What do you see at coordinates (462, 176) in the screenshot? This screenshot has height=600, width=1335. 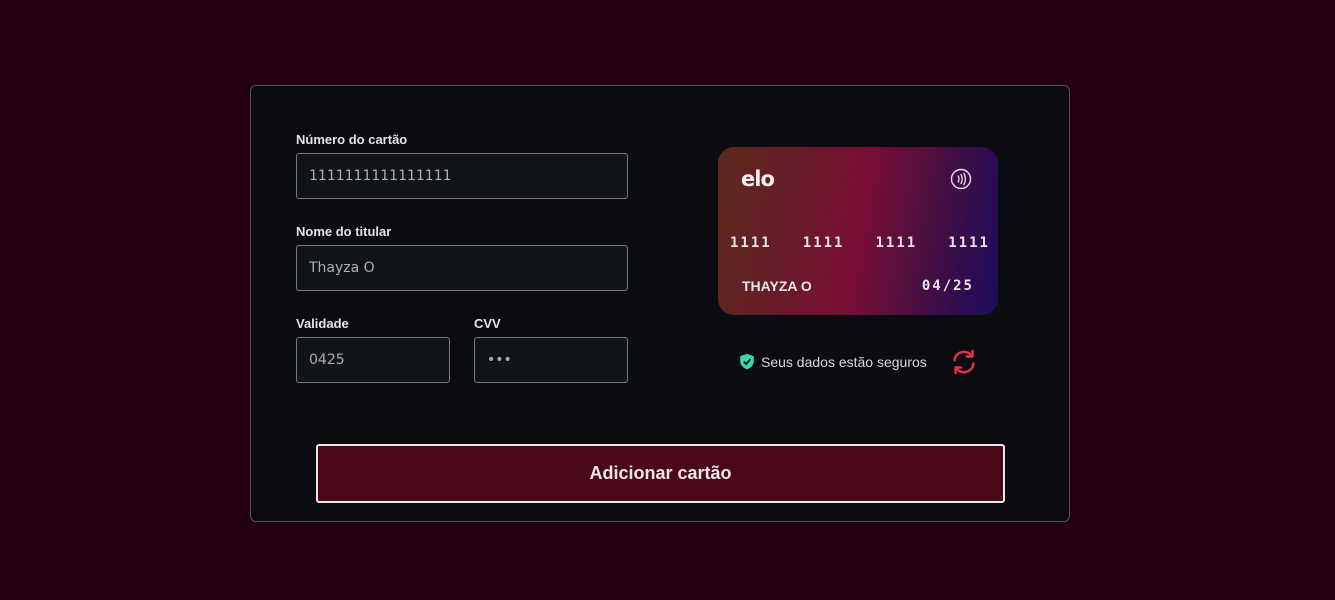 I see `card-number-input` at bounding box center [462, 176].